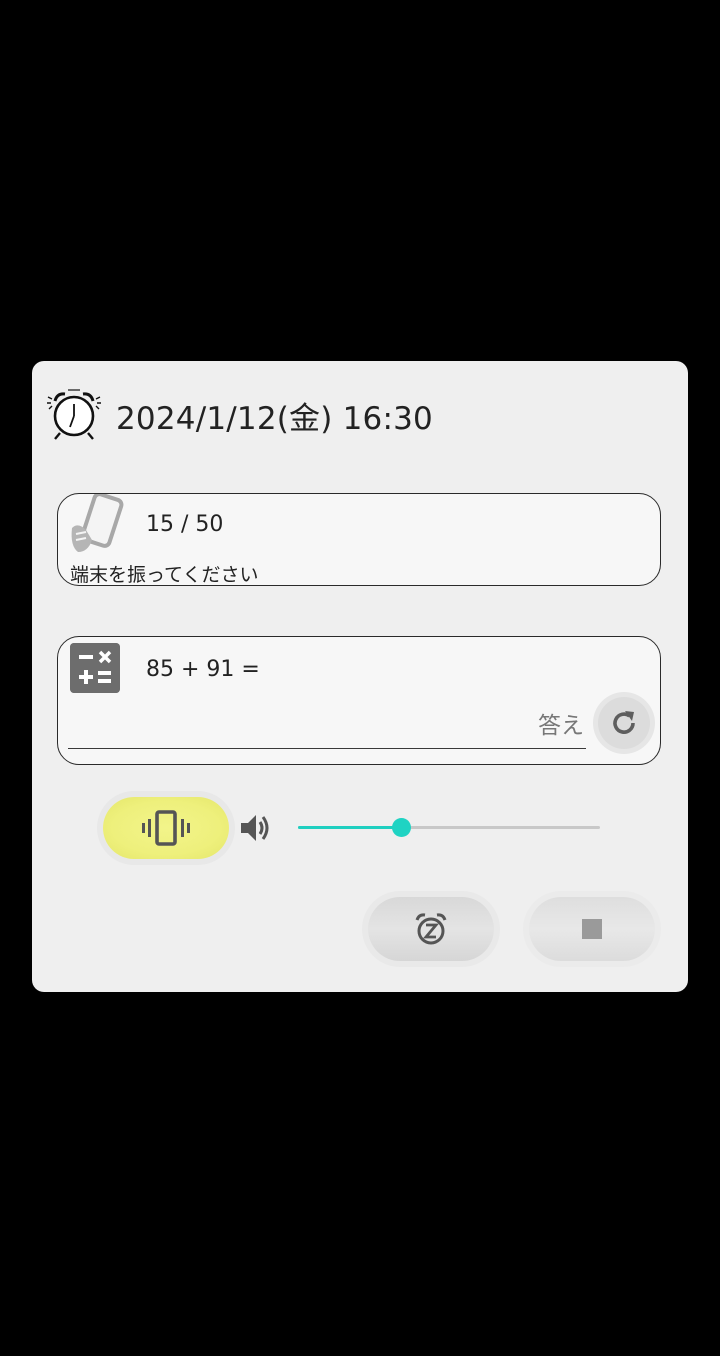  What do you see at coordinates (349, 827) in the screenshot?
I see `volume-slider-fill` at bounding box center [349, 827].